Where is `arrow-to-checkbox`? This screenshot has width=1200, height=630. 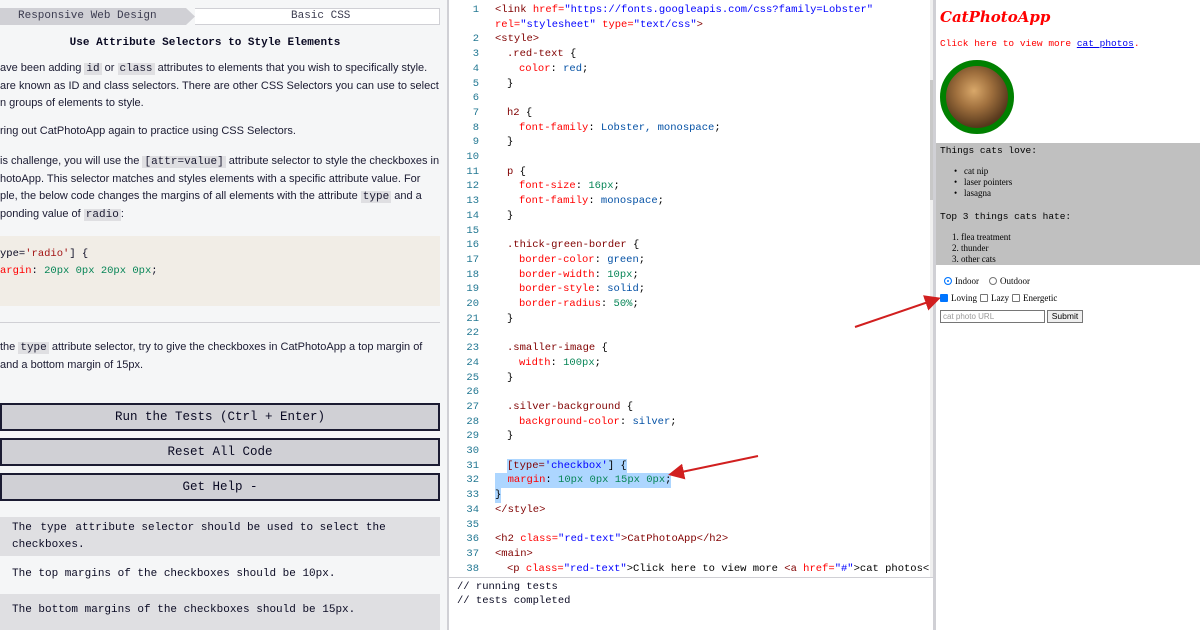
arrow-to-checkbox is located at coordinates (897, 311).